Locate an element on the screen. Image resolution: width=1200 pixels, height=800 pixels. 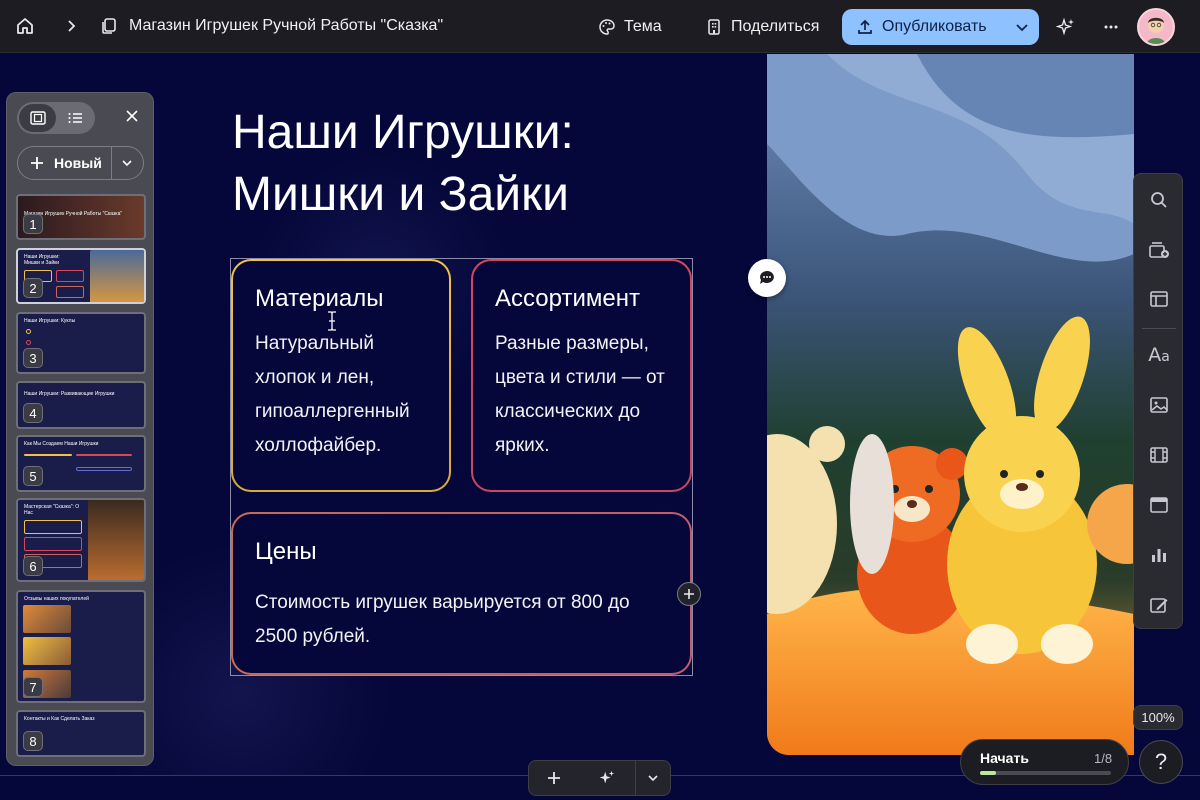
view-toggle is located at coordinates (56, 118).